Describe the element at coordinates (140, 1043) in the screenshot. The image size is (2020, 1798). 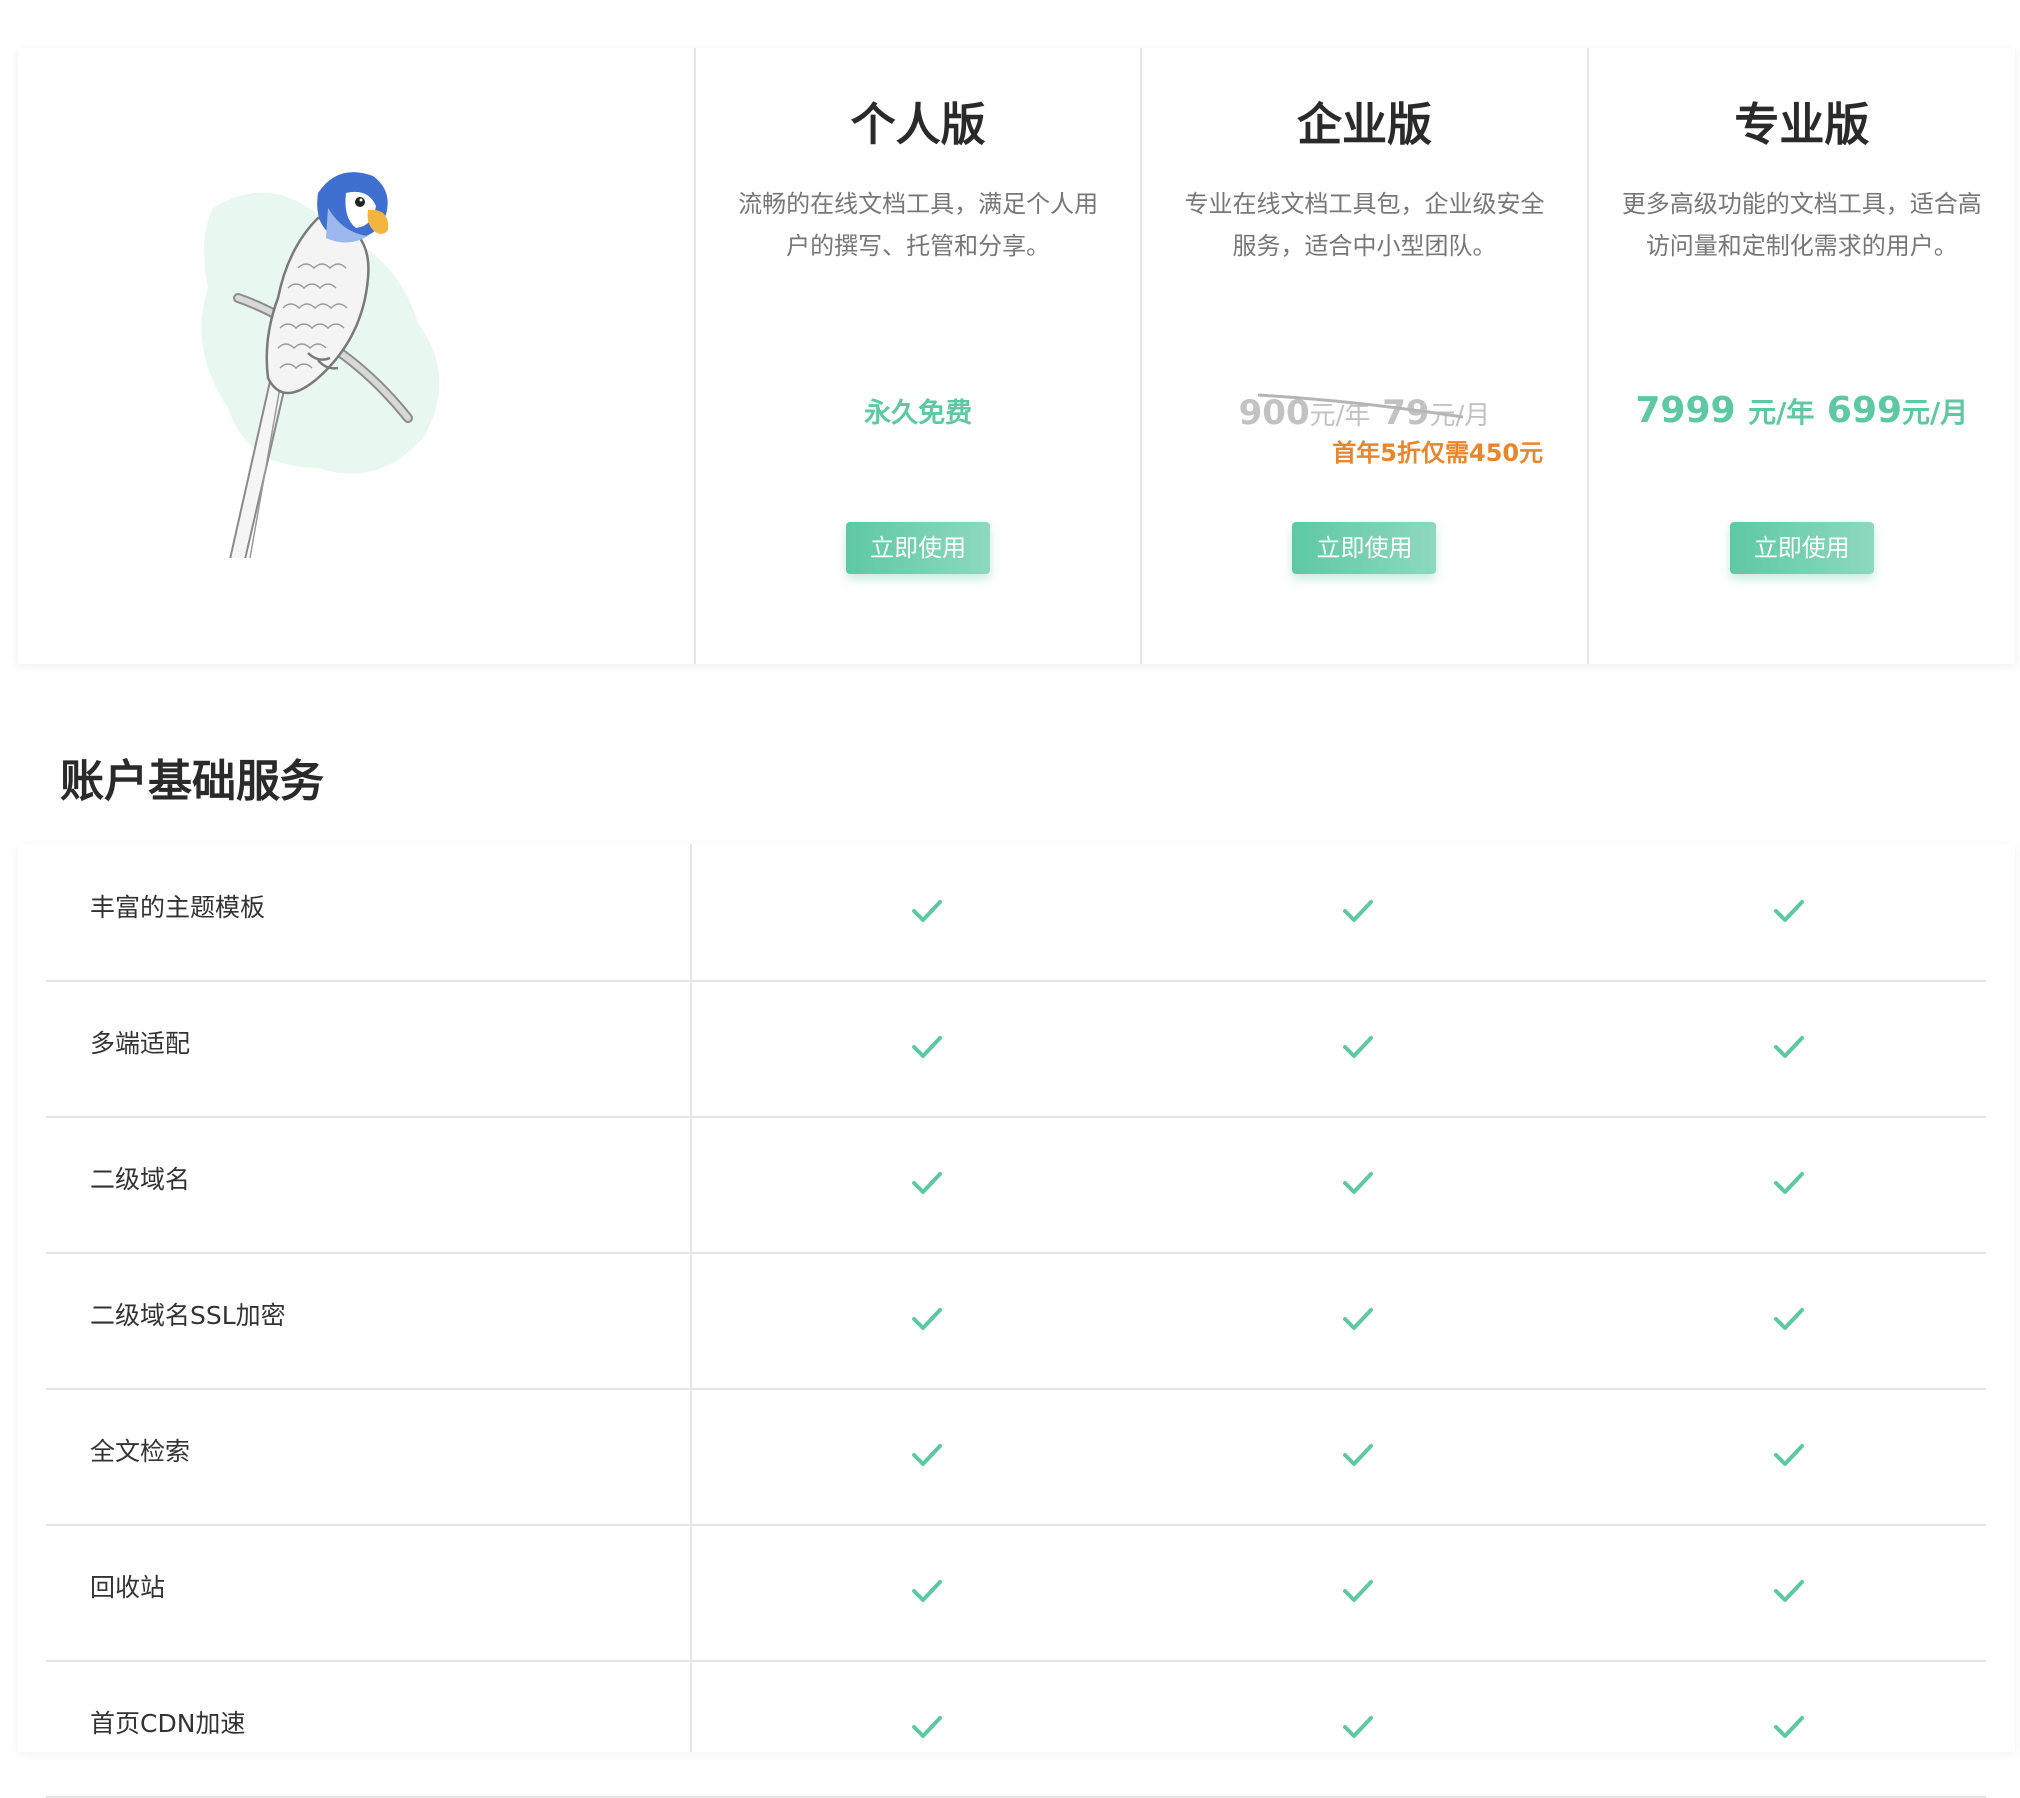
I see `feature-label: 多端适配` at that location.